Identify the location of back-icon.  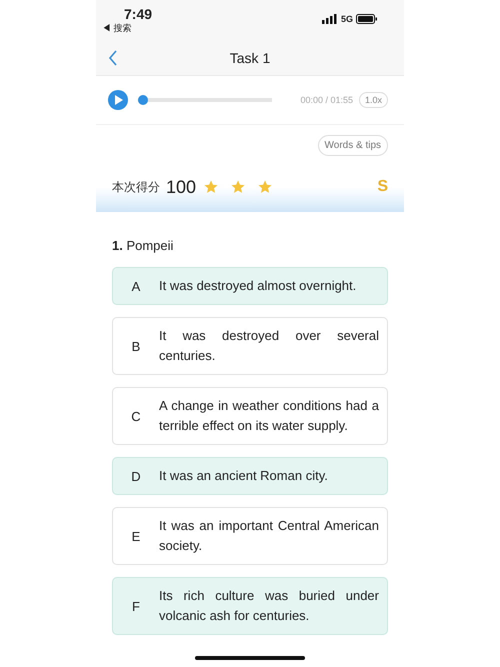
(113, 58).